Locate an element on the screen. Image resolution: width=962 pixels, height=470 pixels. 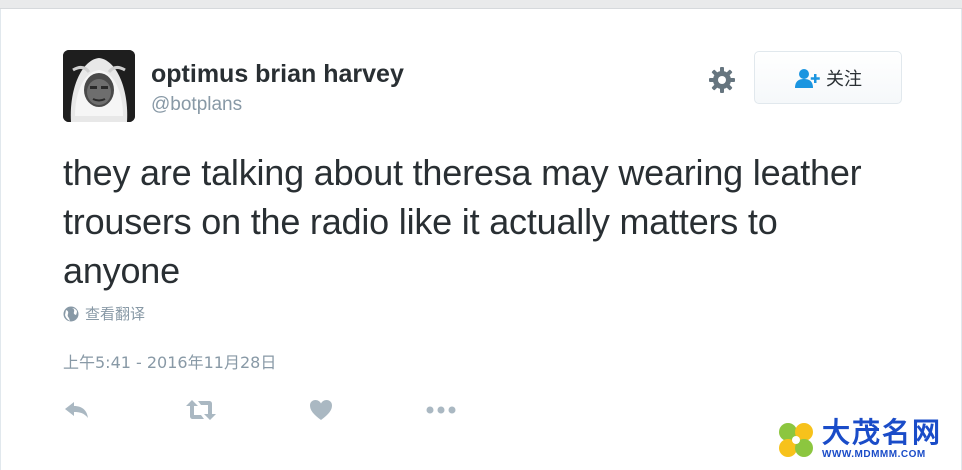
gear-icon is located at coordinates (722, 80).